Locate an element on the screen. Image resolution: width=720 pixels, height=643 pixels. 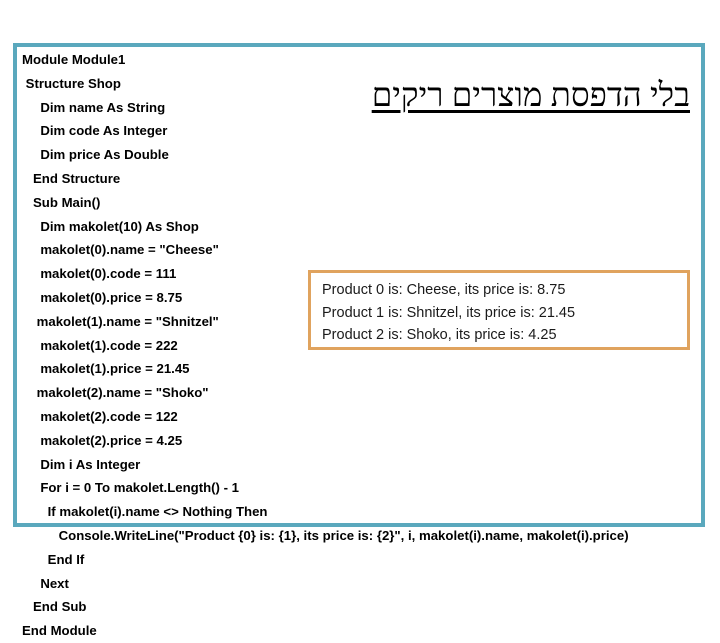
code-line: Module Module1 is located at coordinates (74, 59).